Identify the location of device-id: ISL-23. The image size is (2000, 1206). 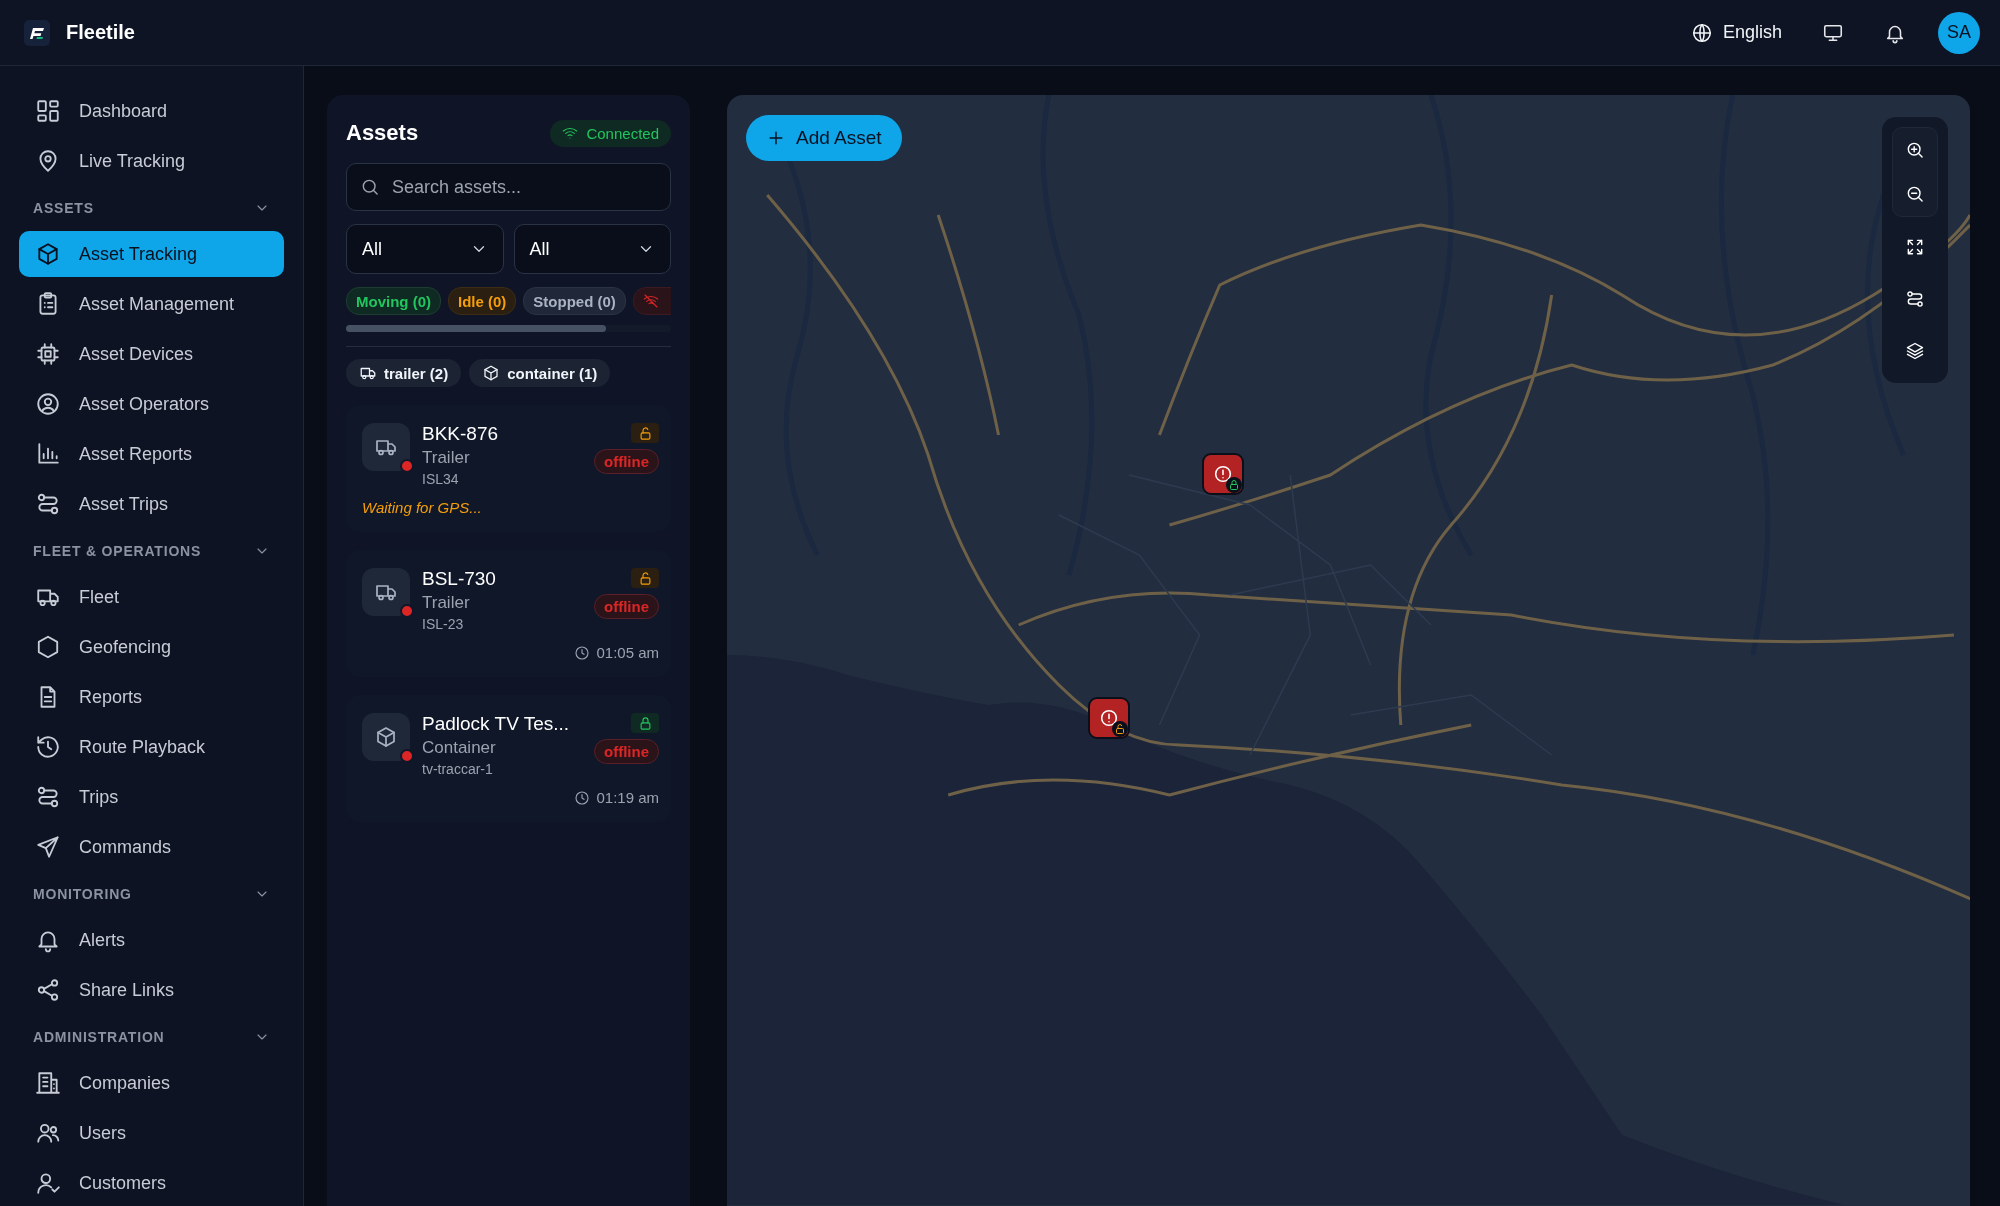
(443, 624).